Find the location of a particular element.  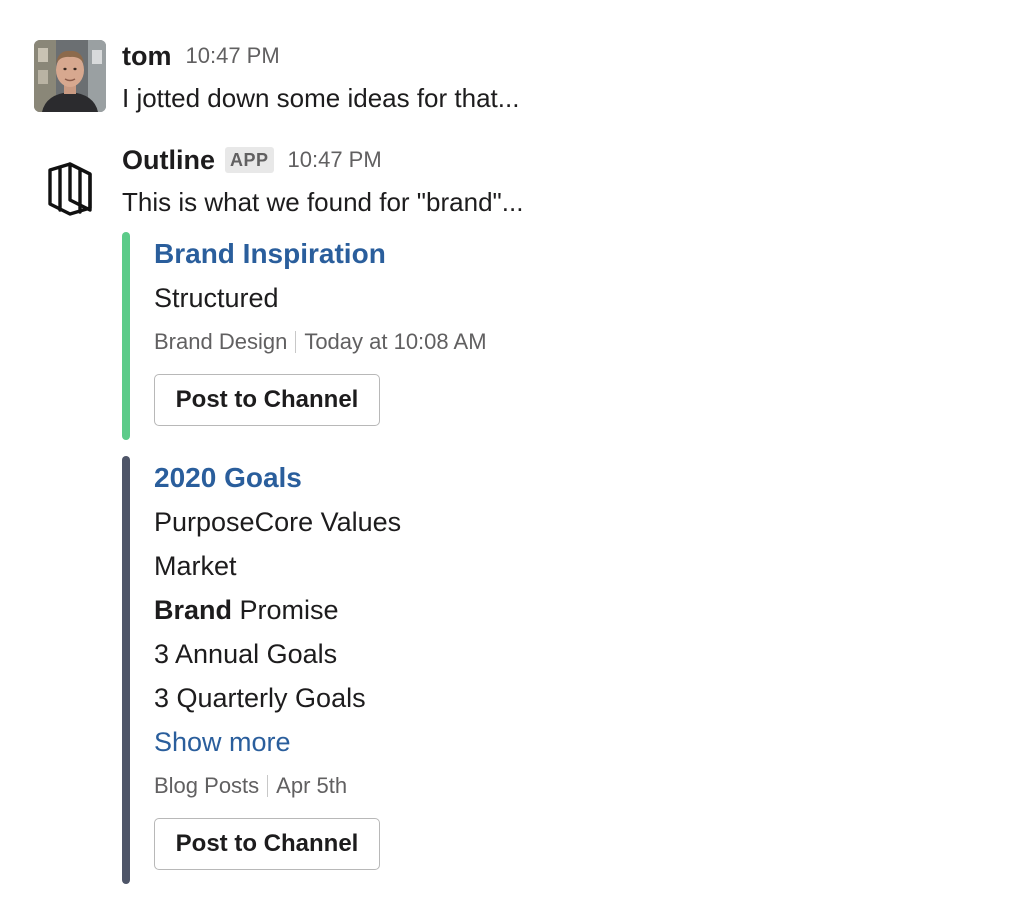

collection-name: Brand Design is located at coordinates (221, 341).